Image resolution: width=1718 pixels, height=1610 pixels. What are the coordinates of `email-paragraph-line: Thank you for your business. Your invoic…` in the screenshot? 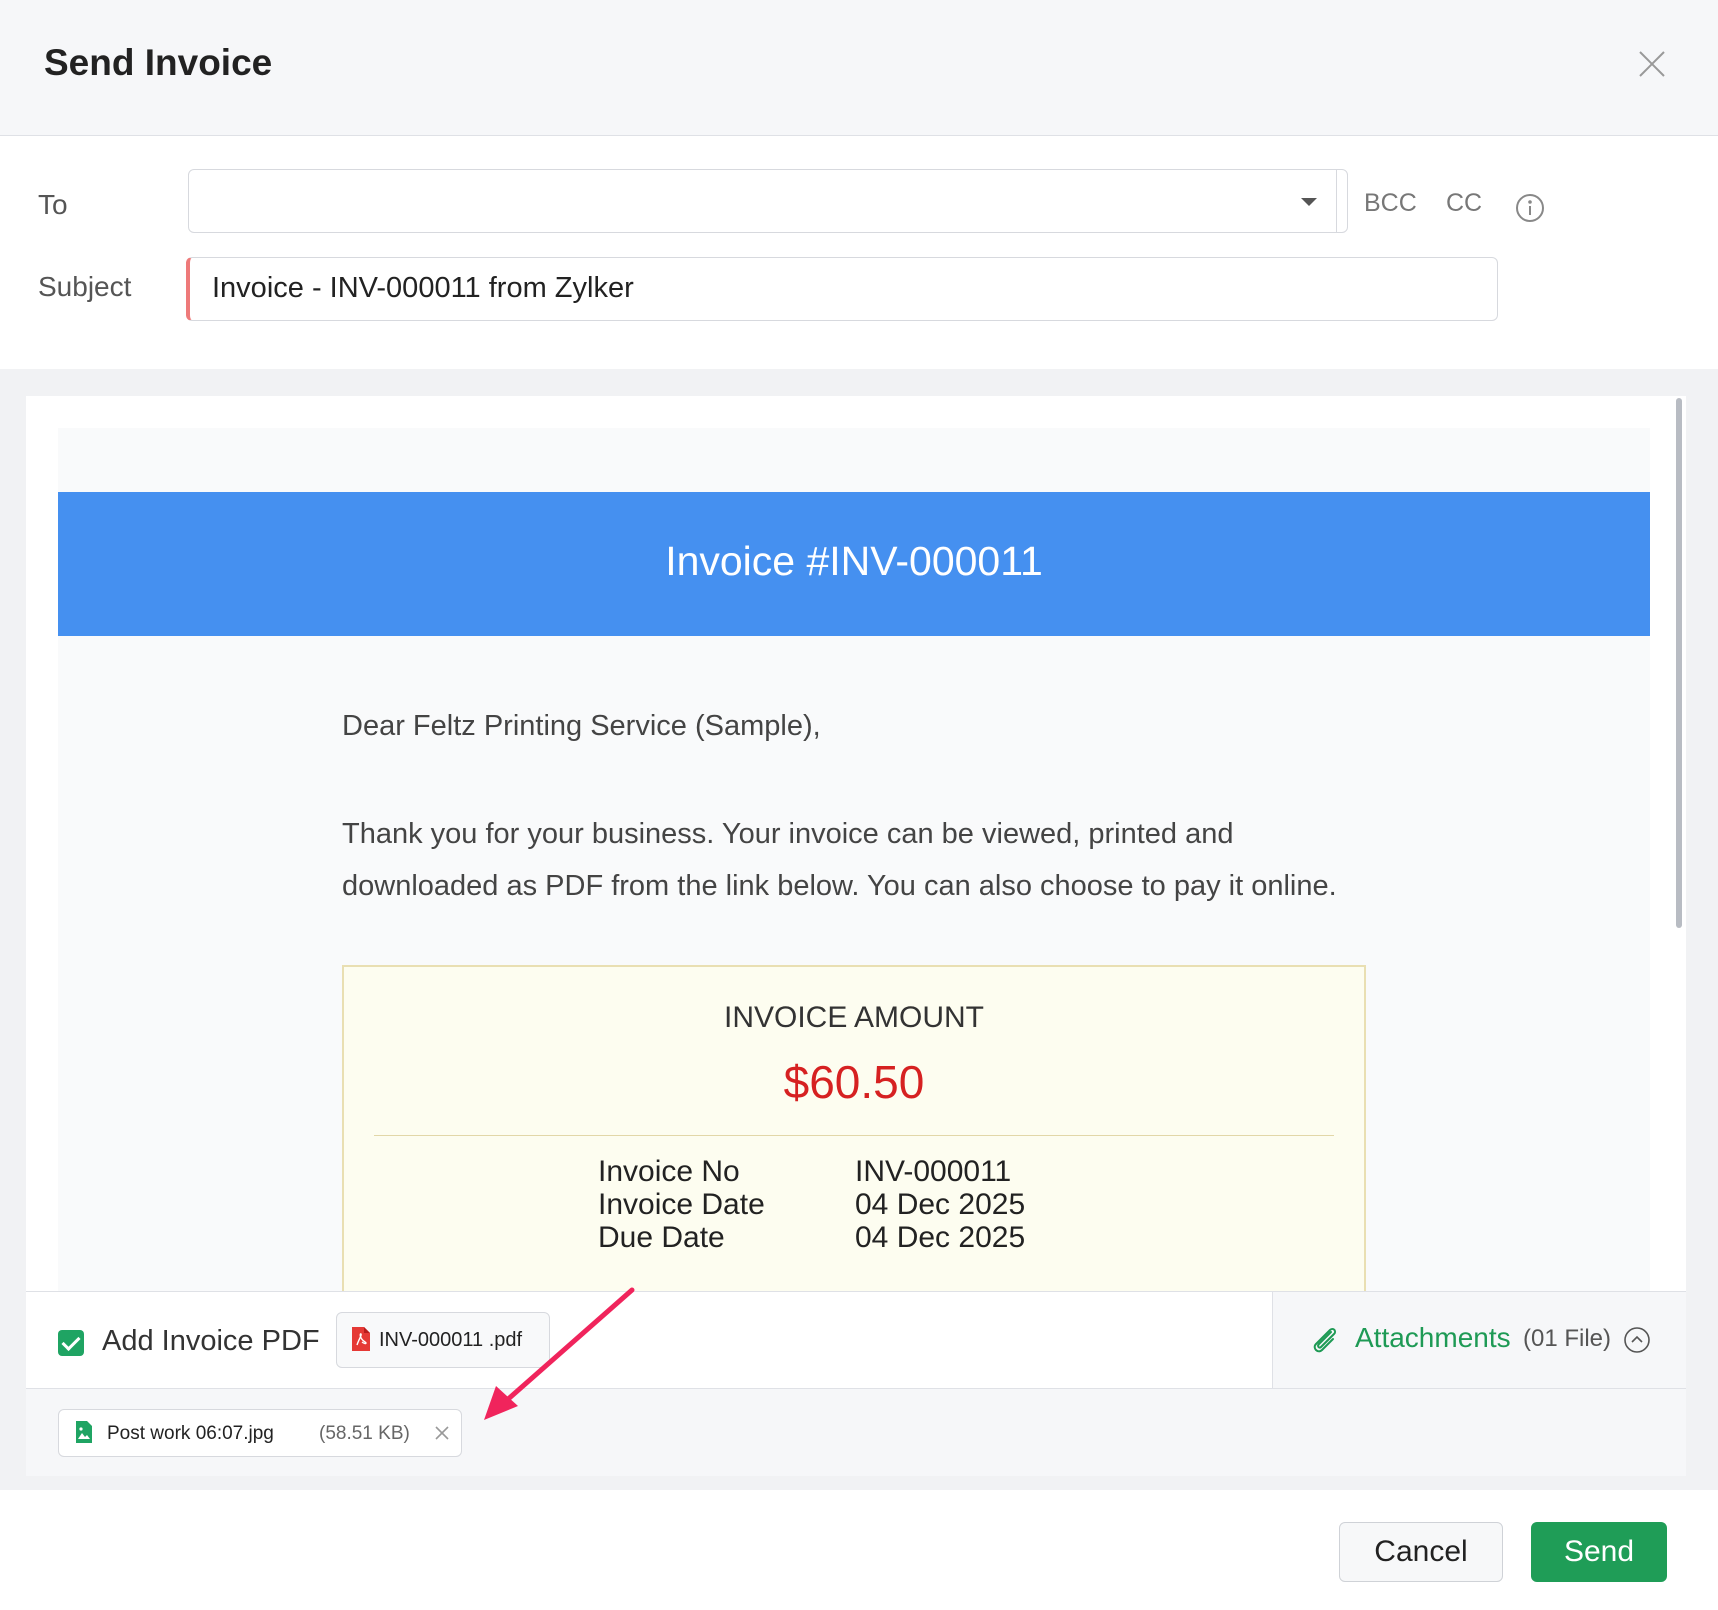 It's located at (788, 834).